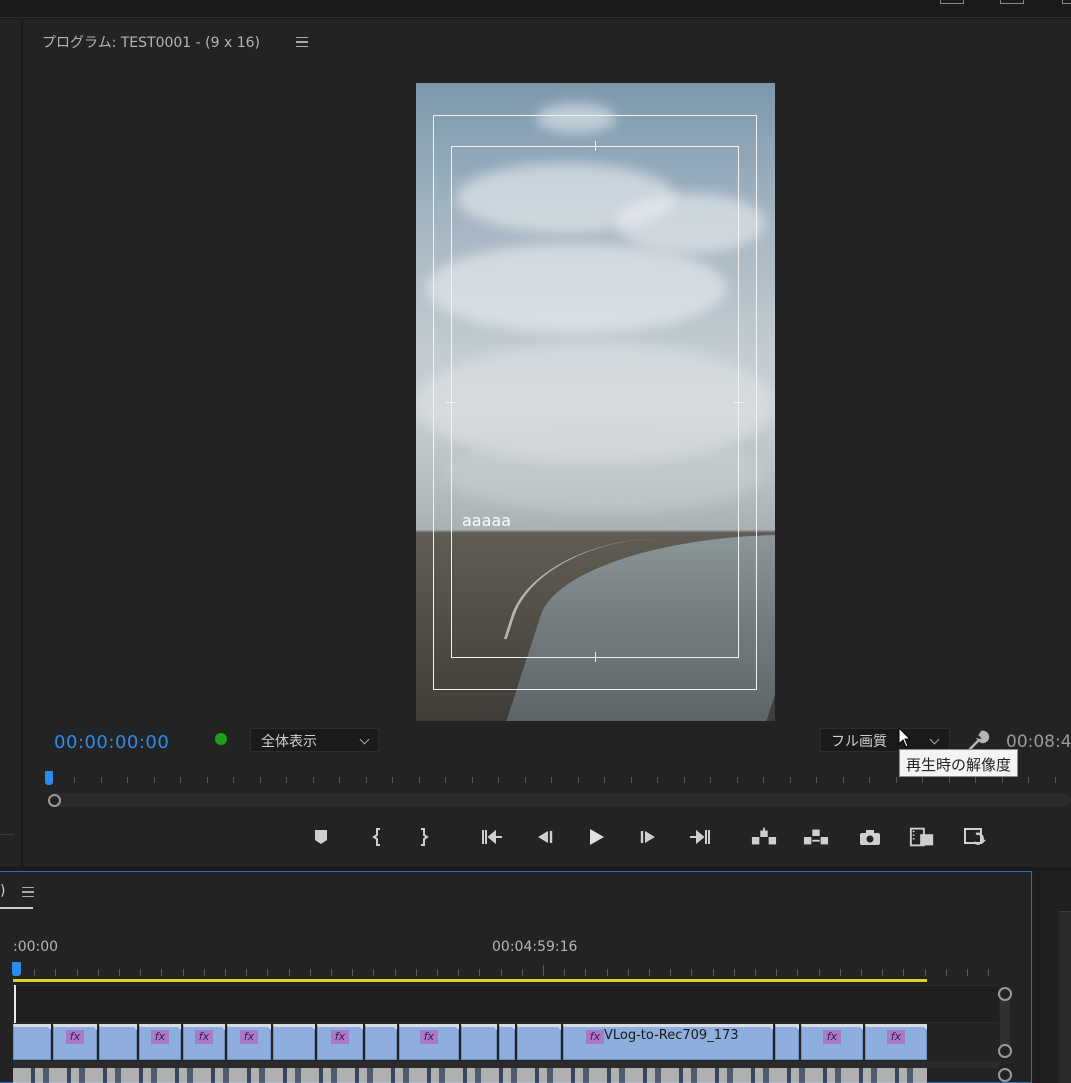 The height and width of the screenshot is (1083, 1071). I want to click on timeline-playhead, so click(16, 969).